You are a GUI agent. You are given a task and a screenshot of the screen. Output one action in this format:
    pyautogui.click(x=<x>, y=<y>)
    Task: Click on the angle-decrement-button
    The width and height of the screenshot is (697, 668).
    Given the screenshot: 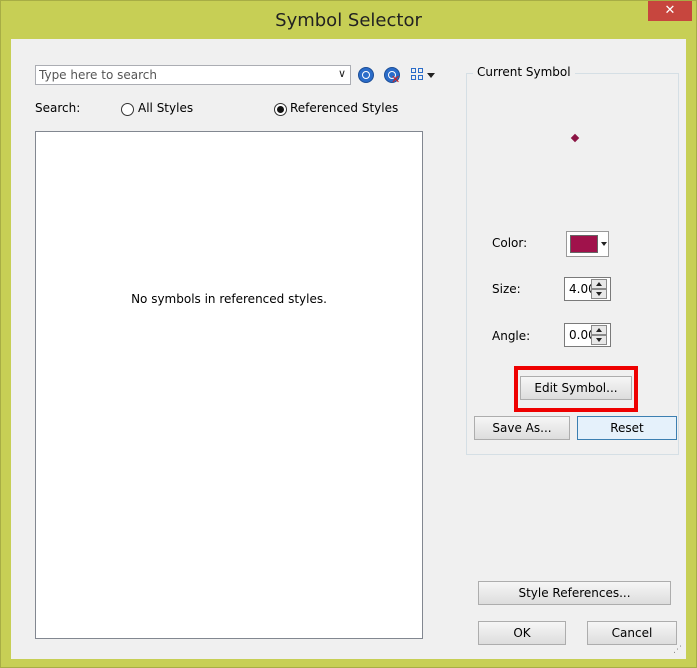 What is the action you would take?
    pyautogui.click(x=599, y=340)
    